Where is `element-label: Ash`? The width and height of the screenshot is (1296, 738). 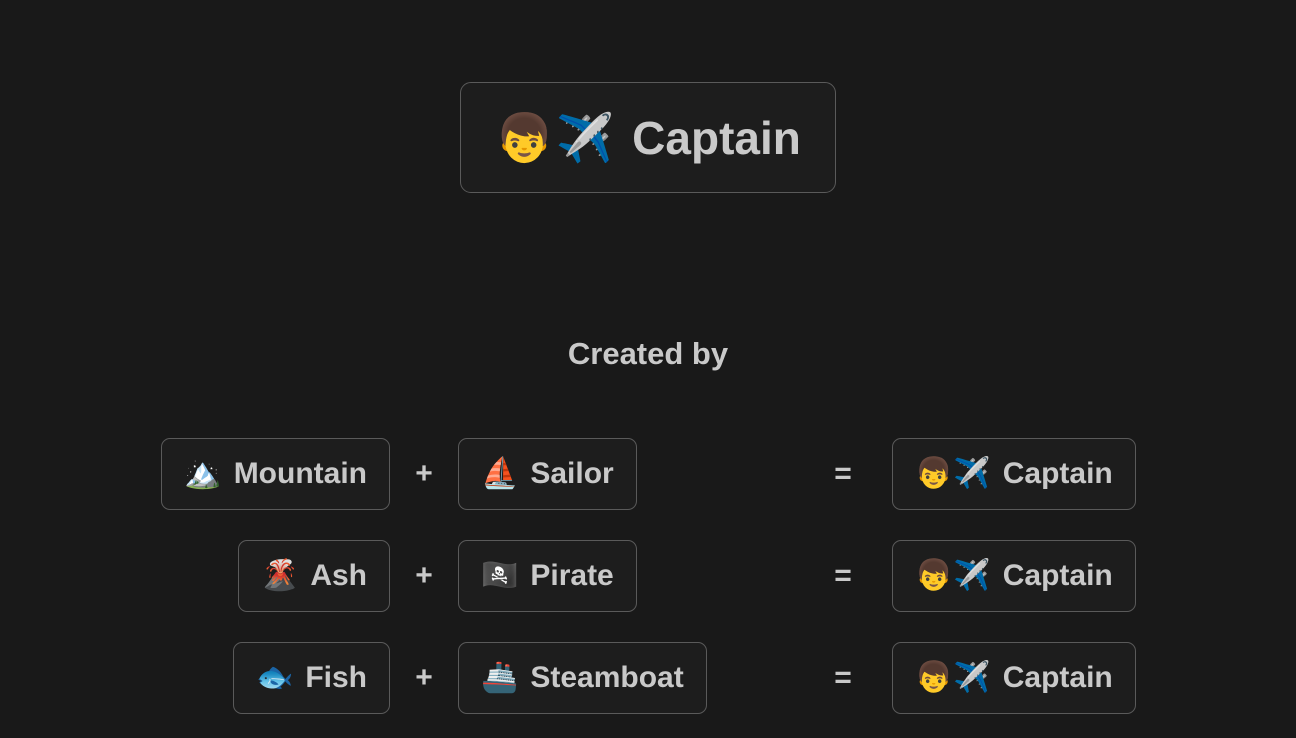 element-label: Ash is located at coordinates (338, 575).